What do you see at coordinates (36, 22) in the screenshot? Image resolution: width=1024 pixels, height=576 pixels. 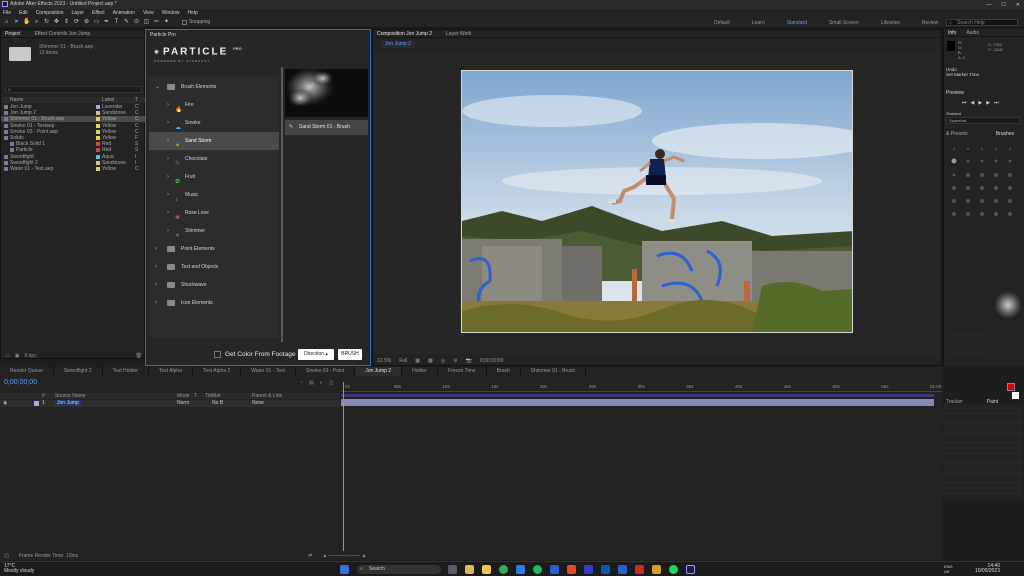 I see `zoom-tool-icon: ⌕` at bounding box center [36, 22].